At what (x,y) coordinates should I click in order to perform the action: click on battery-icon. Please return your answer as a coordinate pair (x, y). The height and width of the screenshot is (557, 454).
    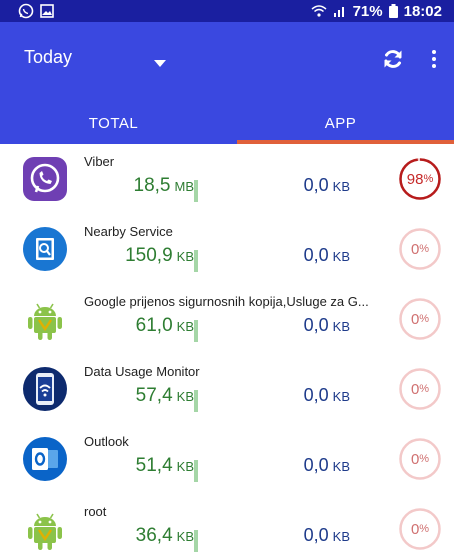
    Looking at the image, I should click on (393, 11).